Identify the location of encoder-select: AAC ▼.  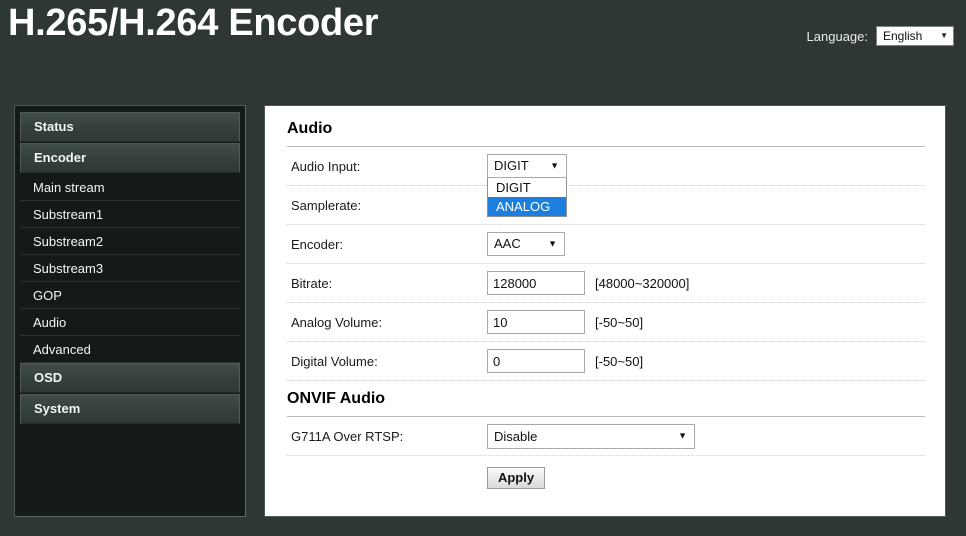
(526, 244).